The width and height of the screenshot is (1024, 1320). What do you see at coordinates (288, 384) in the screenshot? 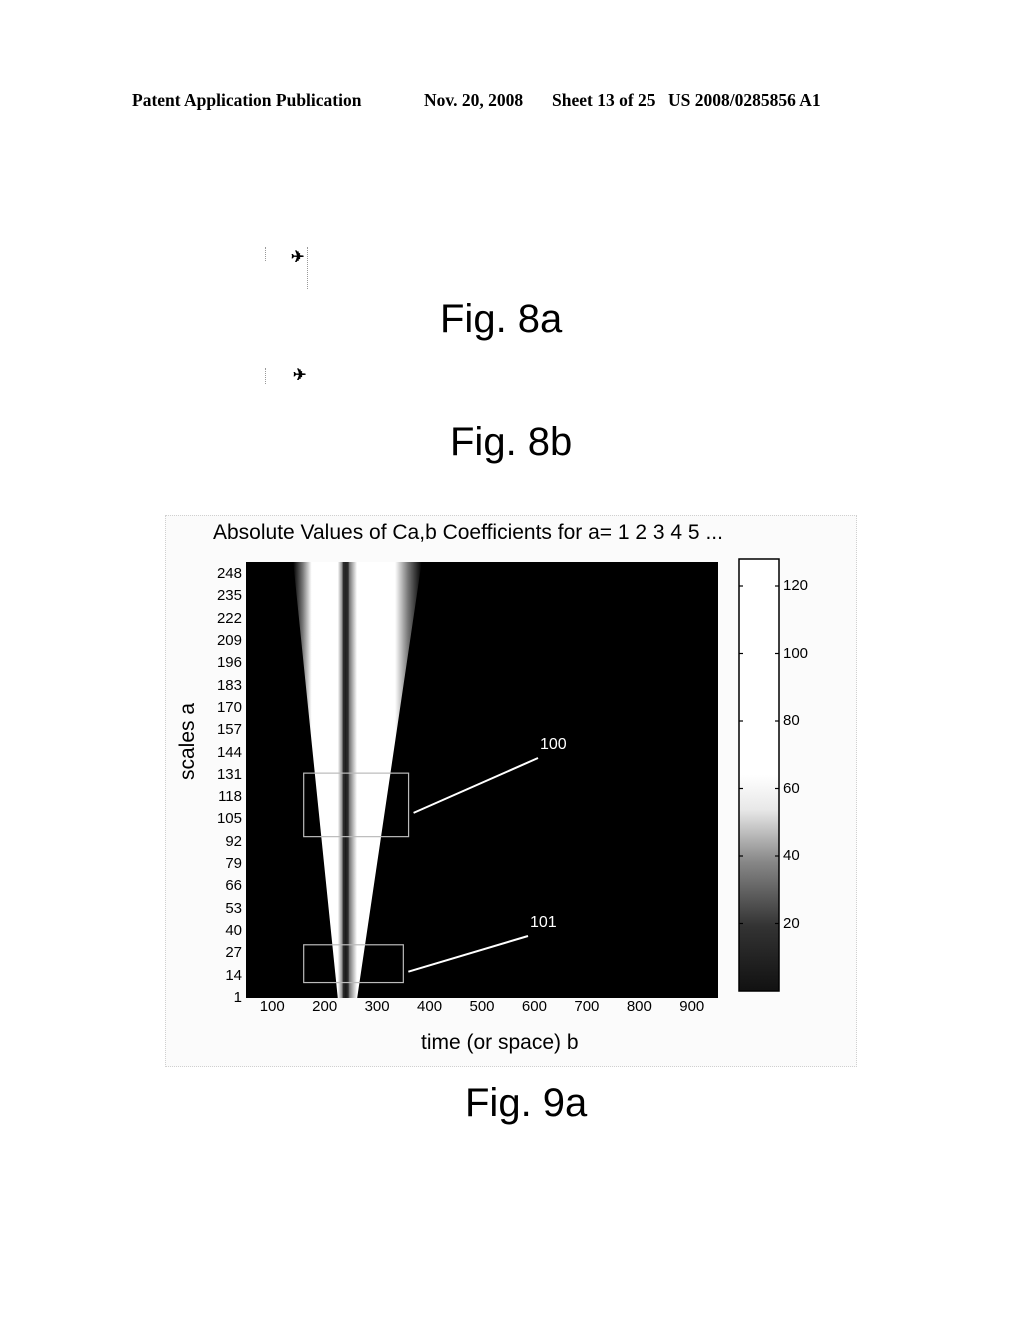
I see `fig8b-image: ✈` at bounding box center [288, 384].